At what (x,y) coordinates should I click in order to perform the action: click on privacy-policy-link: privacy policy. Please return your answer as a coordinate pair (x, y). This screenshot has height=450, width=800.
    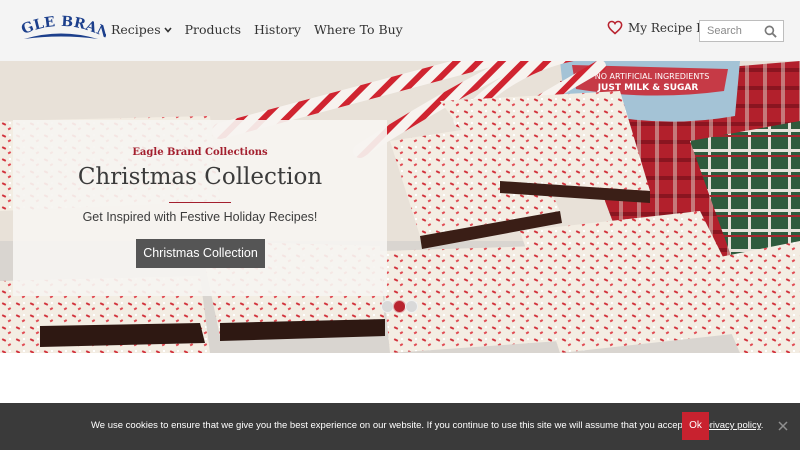
    Looking at the image, I should click on (732, 425).